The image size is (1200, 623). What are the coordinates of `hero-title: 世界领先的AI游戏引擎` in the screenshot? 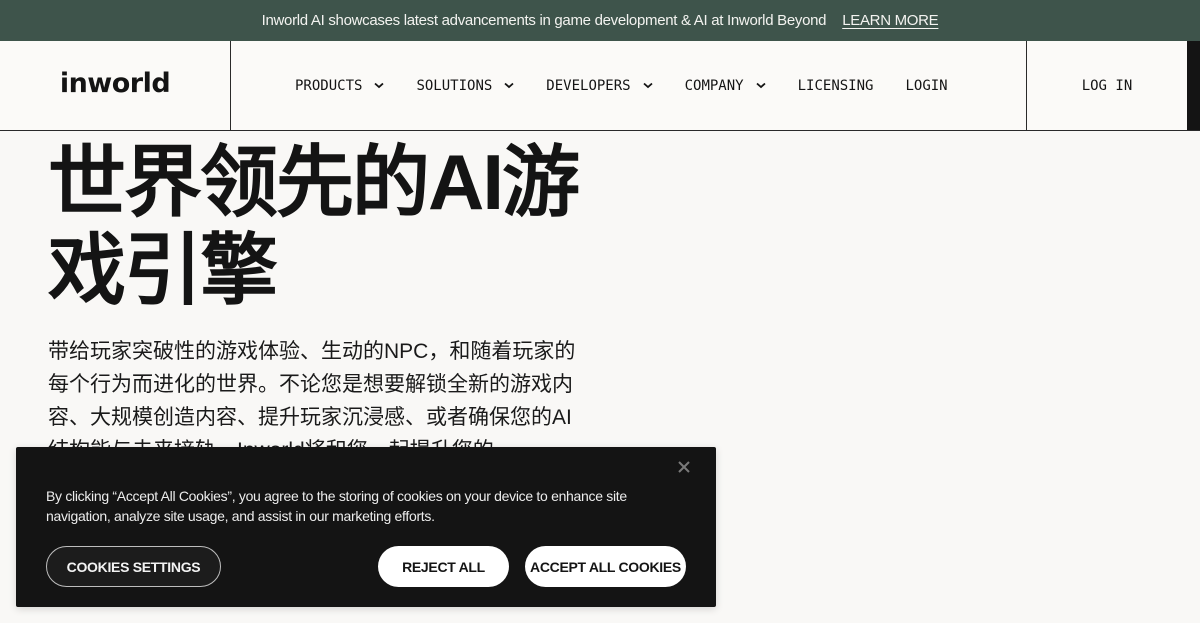 It's located at (314, 226).